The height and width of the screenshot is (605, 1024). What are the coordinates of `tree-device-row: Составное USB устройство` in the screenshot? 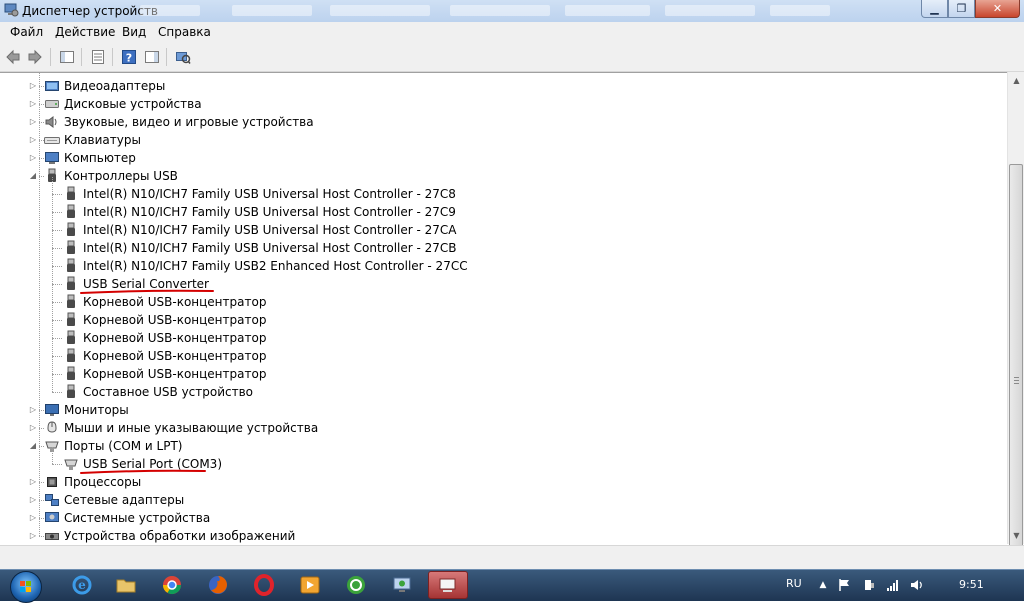 It's located at (500, 392).